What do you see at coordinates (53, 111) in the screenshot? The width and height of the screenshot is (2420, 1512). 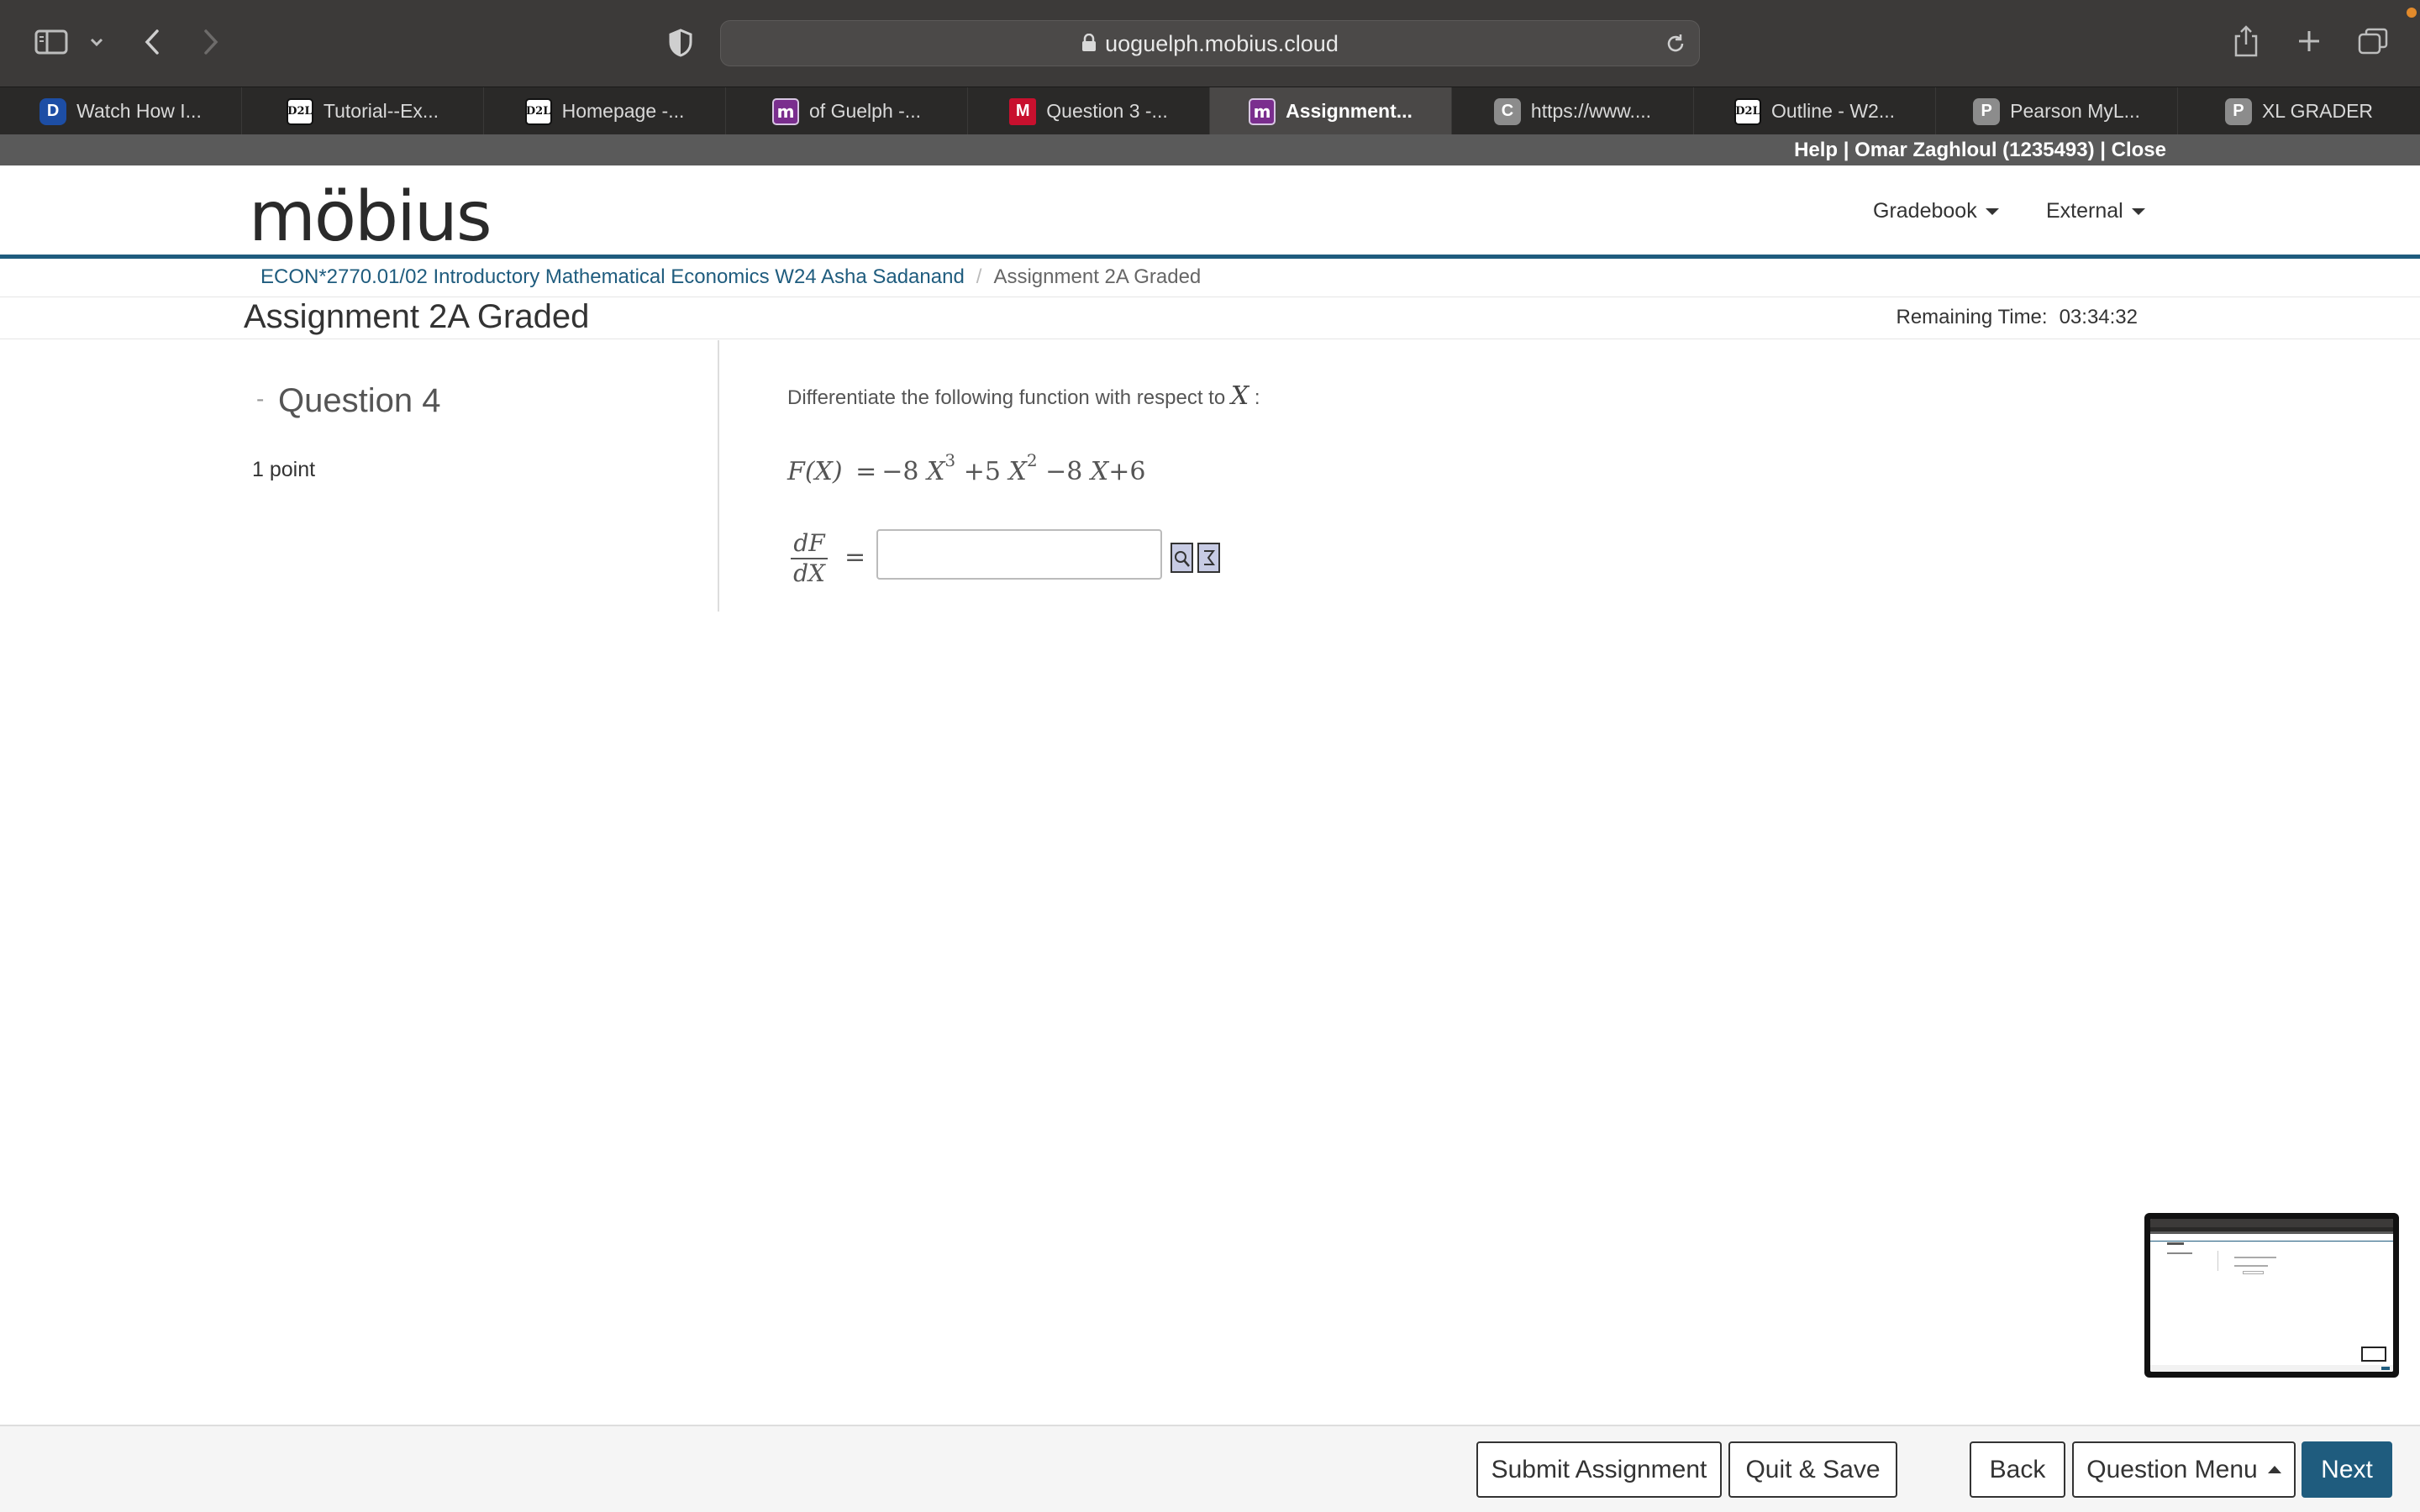 I see `disney-plus-icon: D` at bounding box center [53, 111].